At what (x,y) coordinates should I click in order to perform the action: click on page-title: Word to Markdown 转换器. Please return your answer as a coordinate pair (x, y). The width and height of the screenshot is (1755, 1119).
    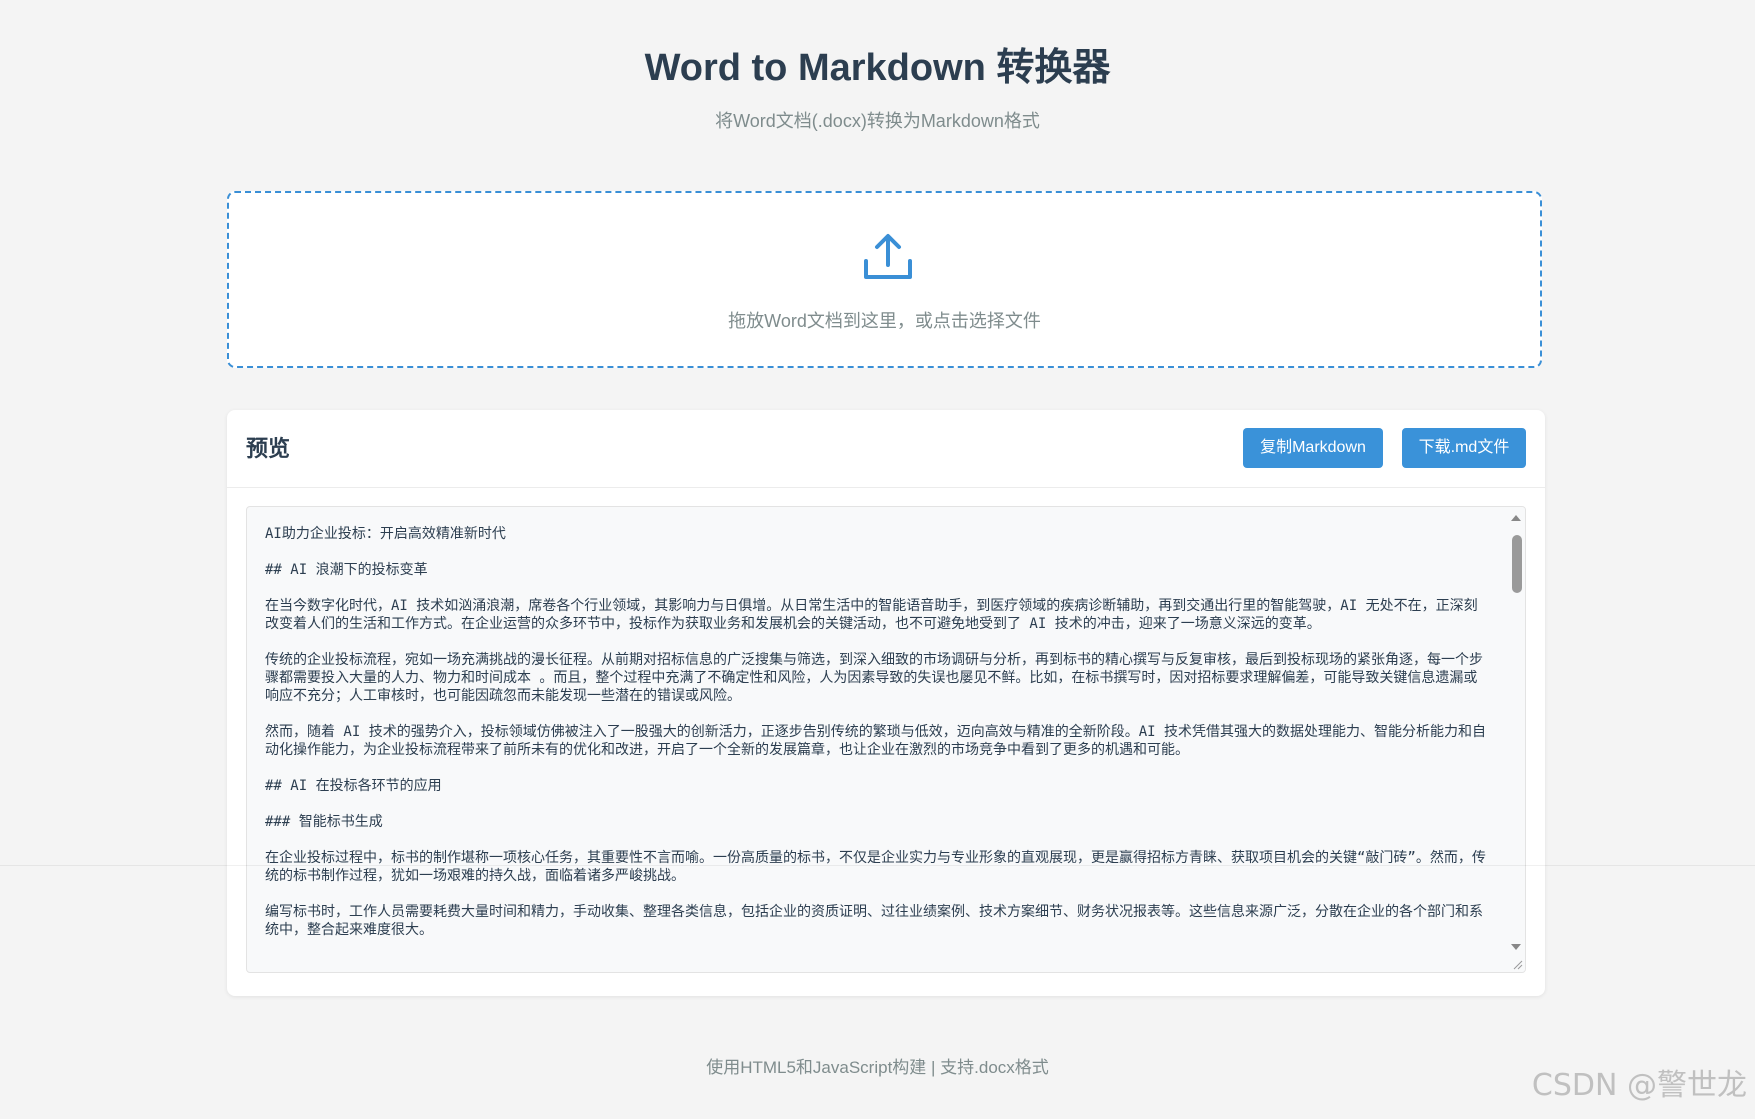
    Looking at the image, I should click on (877, 68).